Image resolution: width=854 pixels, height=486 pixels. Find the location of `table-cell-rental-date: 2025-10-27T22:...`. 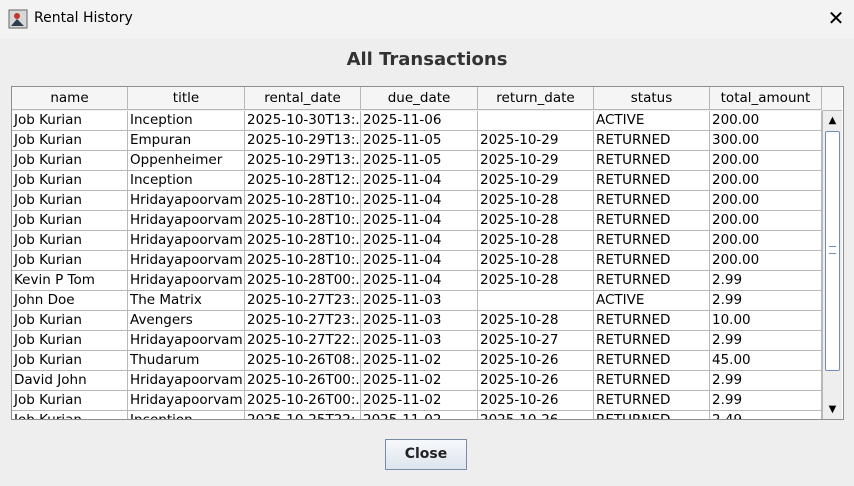

table-cell-rental-date: 2025-10-27T22:... is located at coordinates (303, 341).